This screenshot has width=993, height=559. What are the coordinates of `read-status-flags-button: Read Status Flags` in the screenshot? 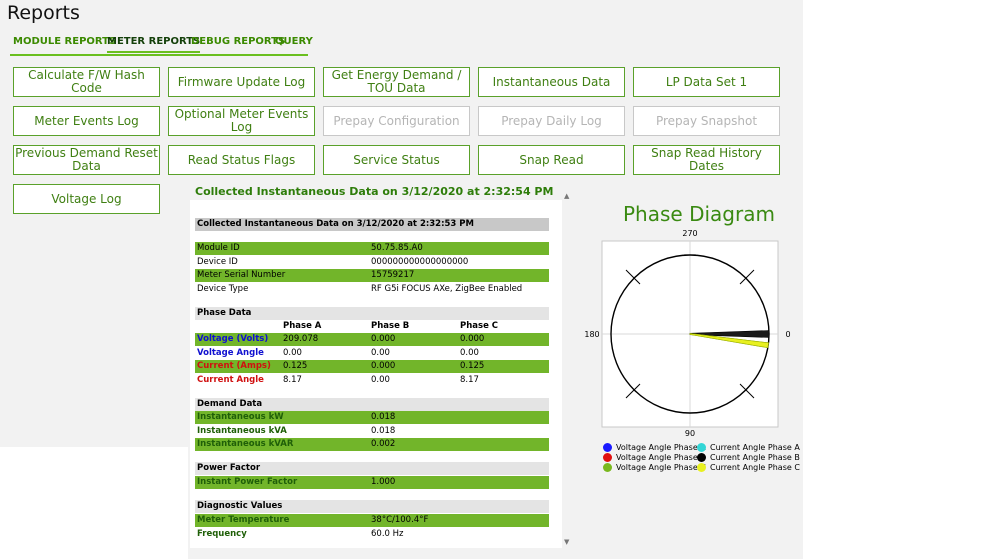 It's located at (241, 160).